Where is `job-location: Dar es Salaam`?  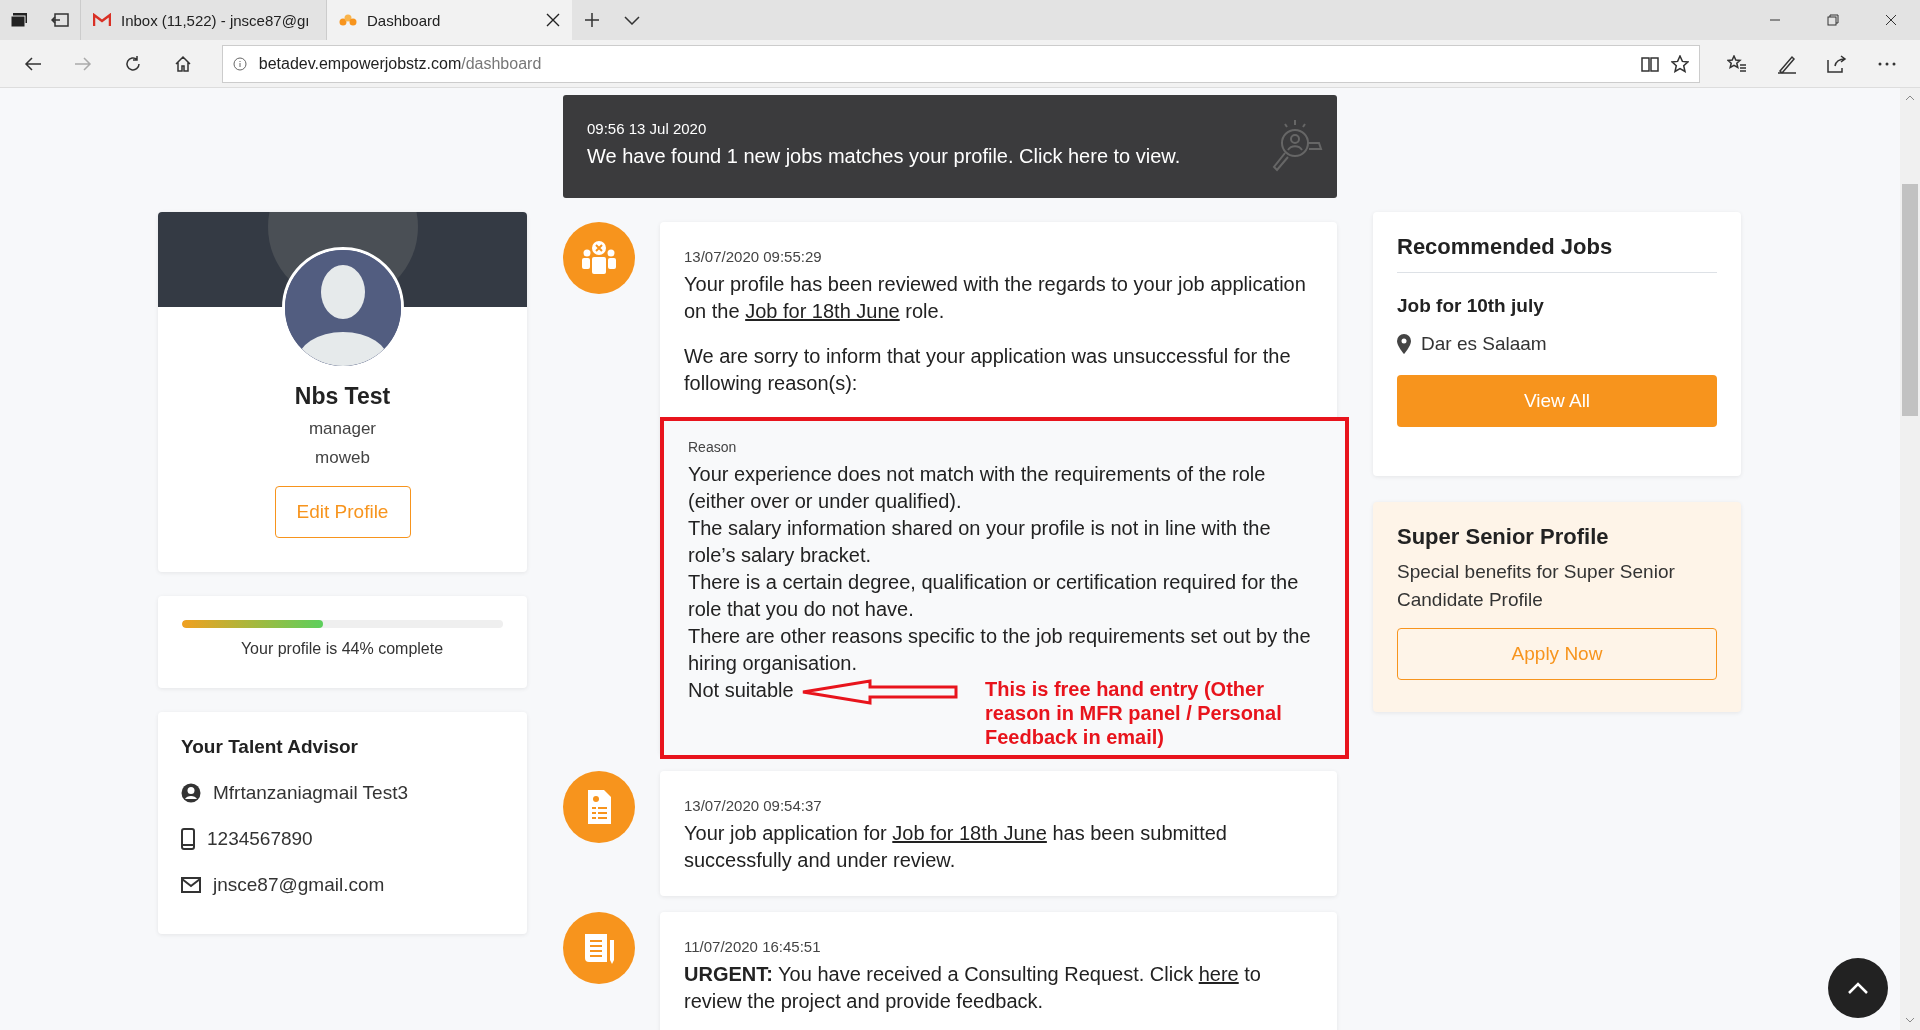
job-location: Dar es Salaam is located at coordinates (1484, 344).